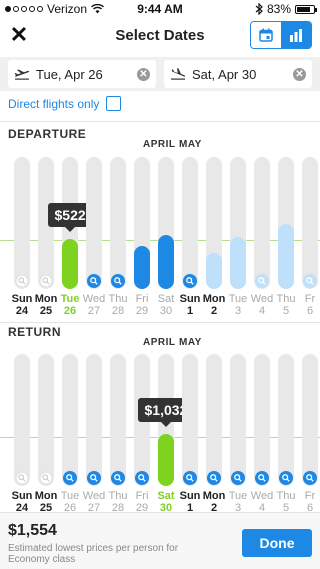 This screenshot has width=320, height=569. What do you see at coordinates (277, 543) in the screenshot?
I see `done-button: Done` at bounding box center [277, 543].